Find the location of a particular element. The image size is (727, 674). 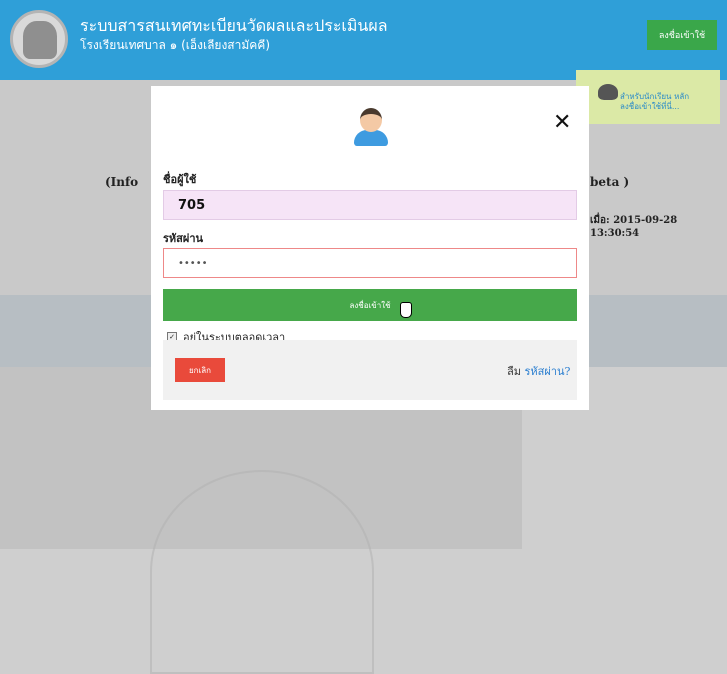

background-info-left: (Info is located at coordinates (122, 182).